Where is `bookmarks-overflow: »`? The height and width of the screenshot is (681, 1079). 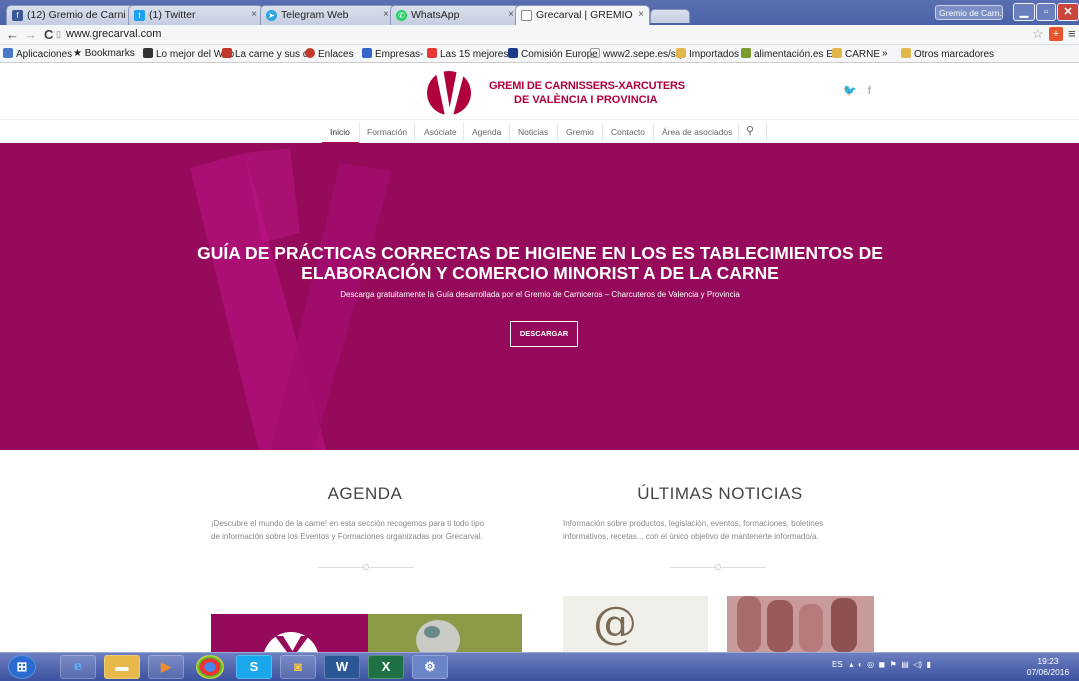 bookmarks-overflow: » is located at coordinates (885, 53).